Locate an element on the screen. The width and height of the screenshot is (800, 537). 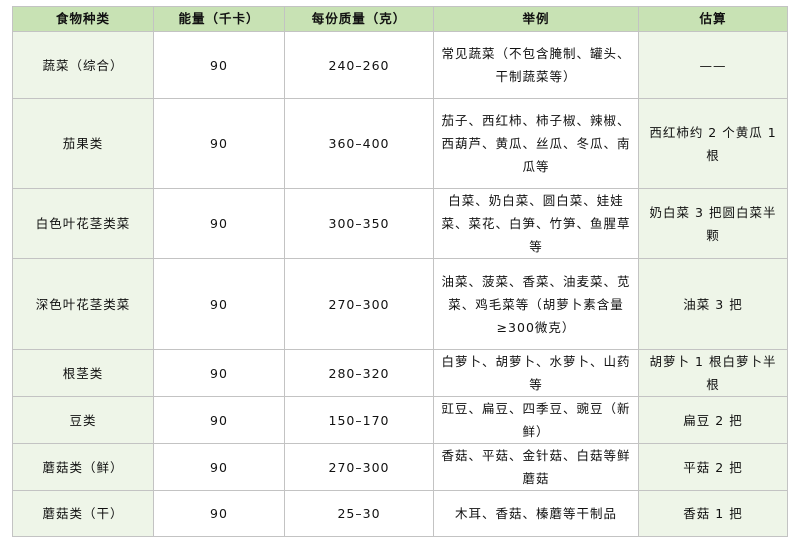
examples-cell: 木耳、香菇、榛蘑等干制品 is located at coordinates (536, 513).